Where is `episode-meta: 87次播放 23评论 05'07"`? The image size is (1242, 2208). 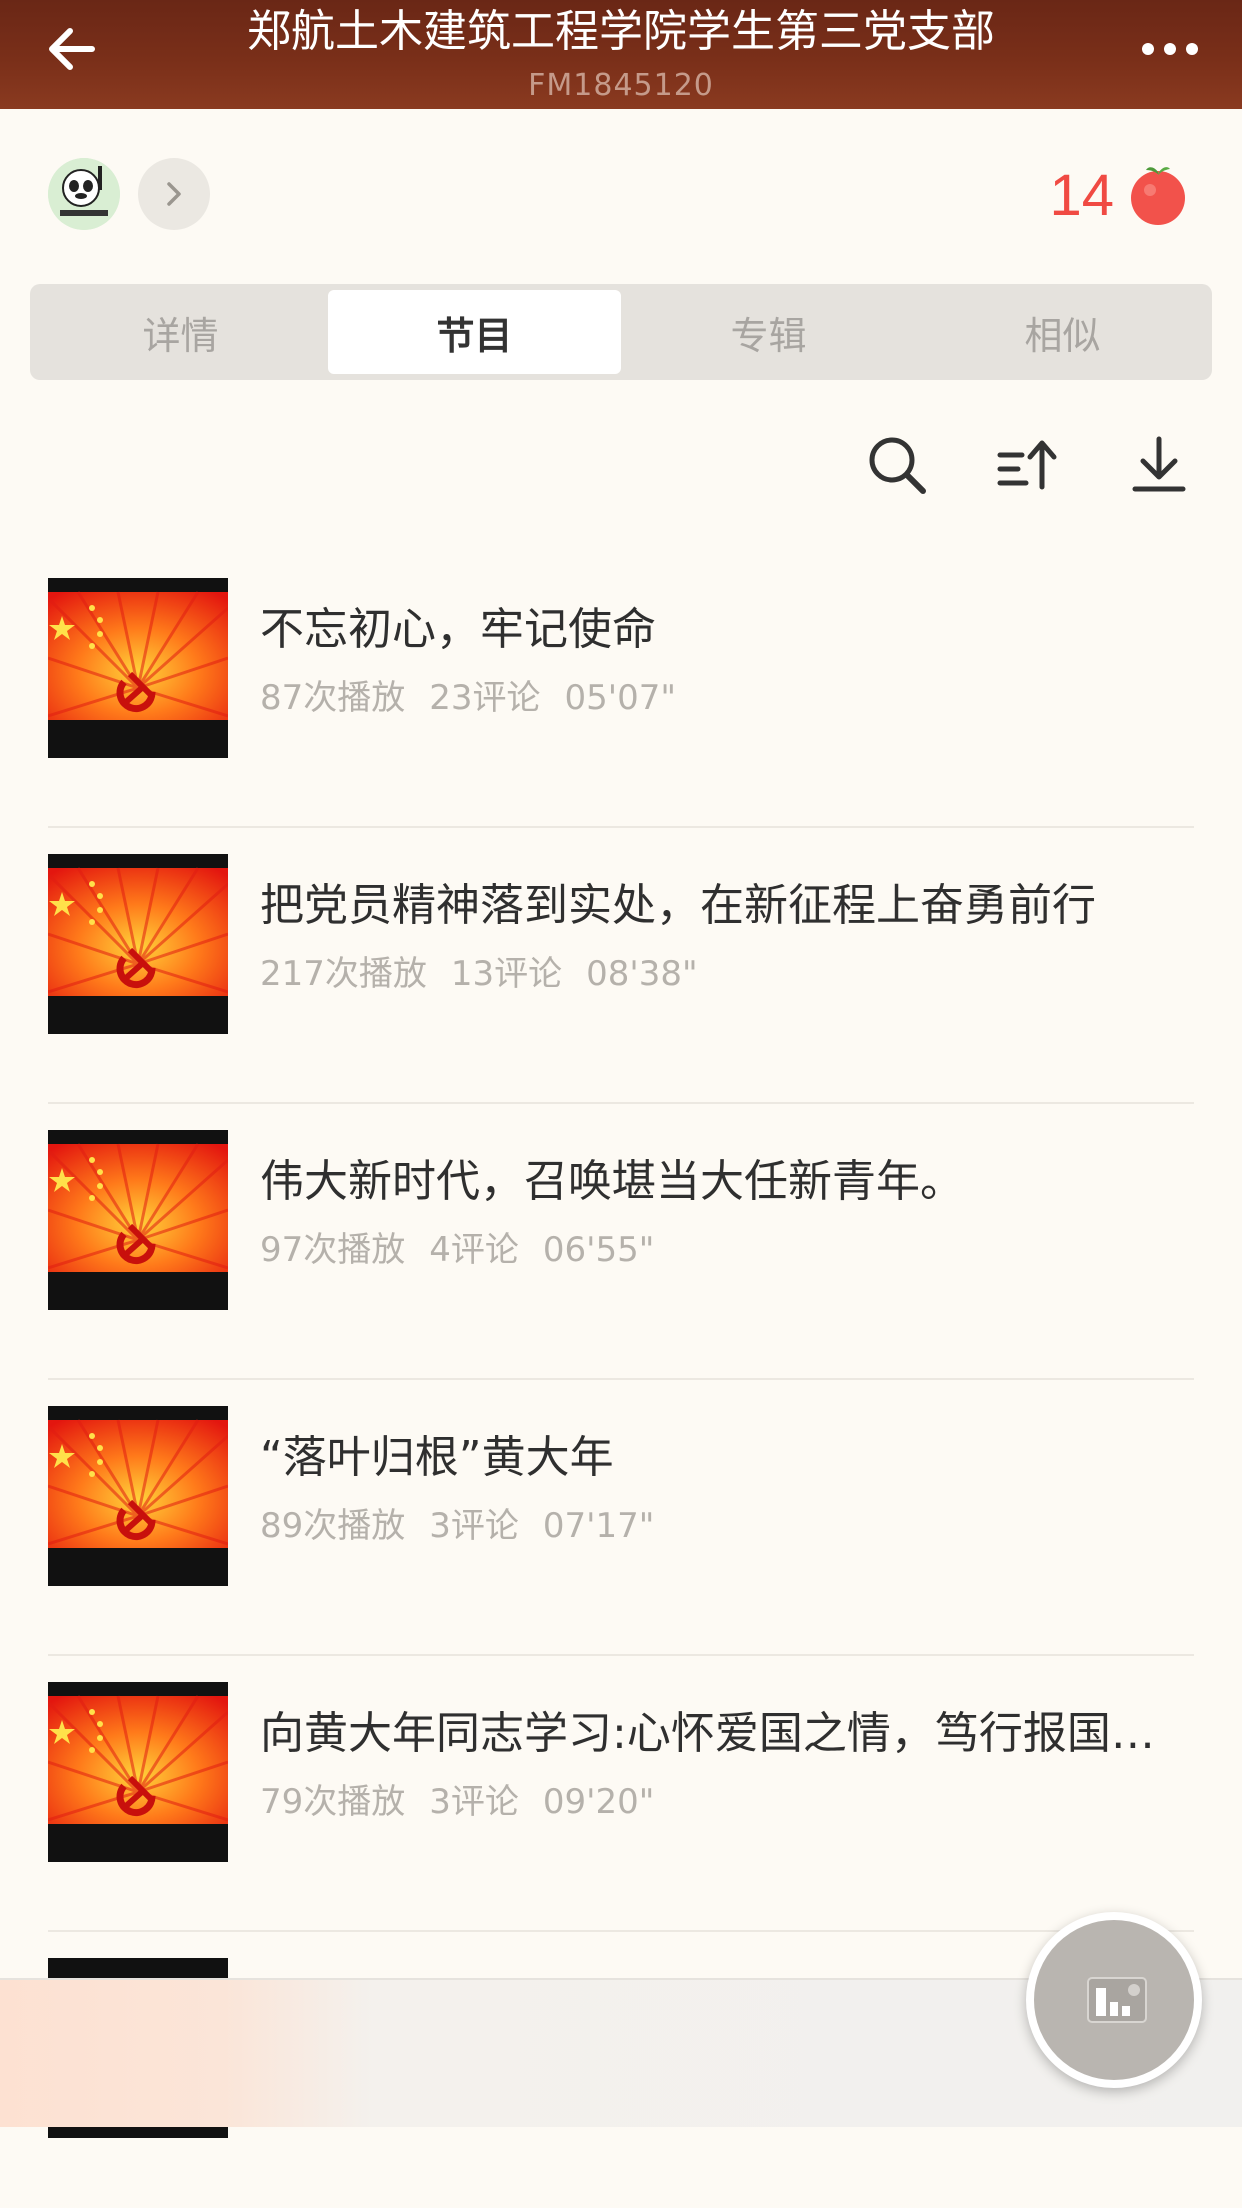 episode-meta: 87次播放 23评论 05'07" is located at coordinates (480, 698).